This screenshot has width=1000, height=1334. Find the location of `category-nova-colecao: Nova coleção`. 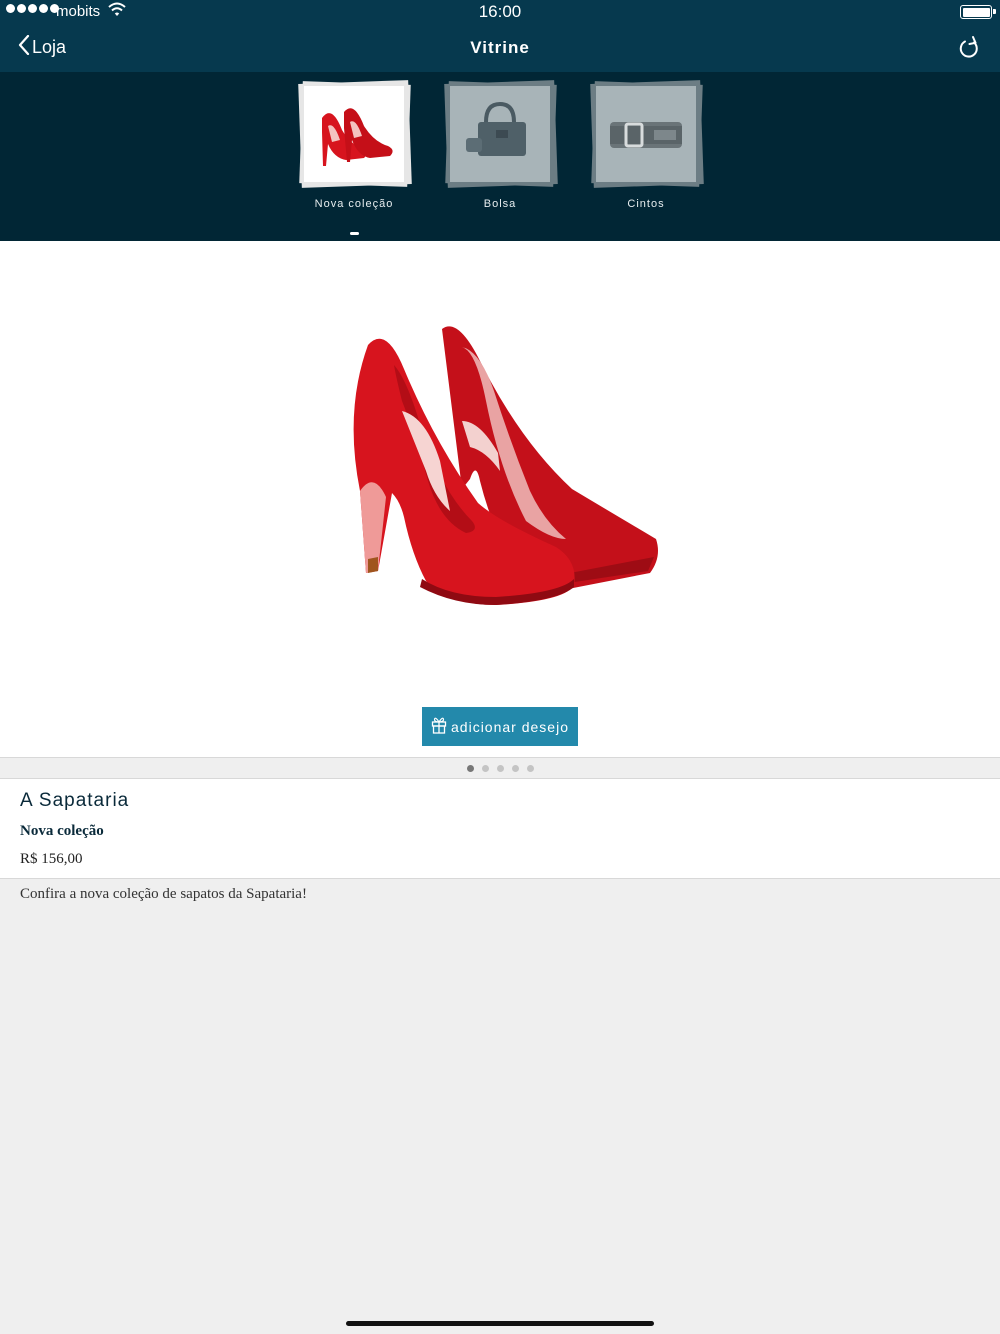

category-nova-colecao: Nova coleção is located at coordinates (354, 145).